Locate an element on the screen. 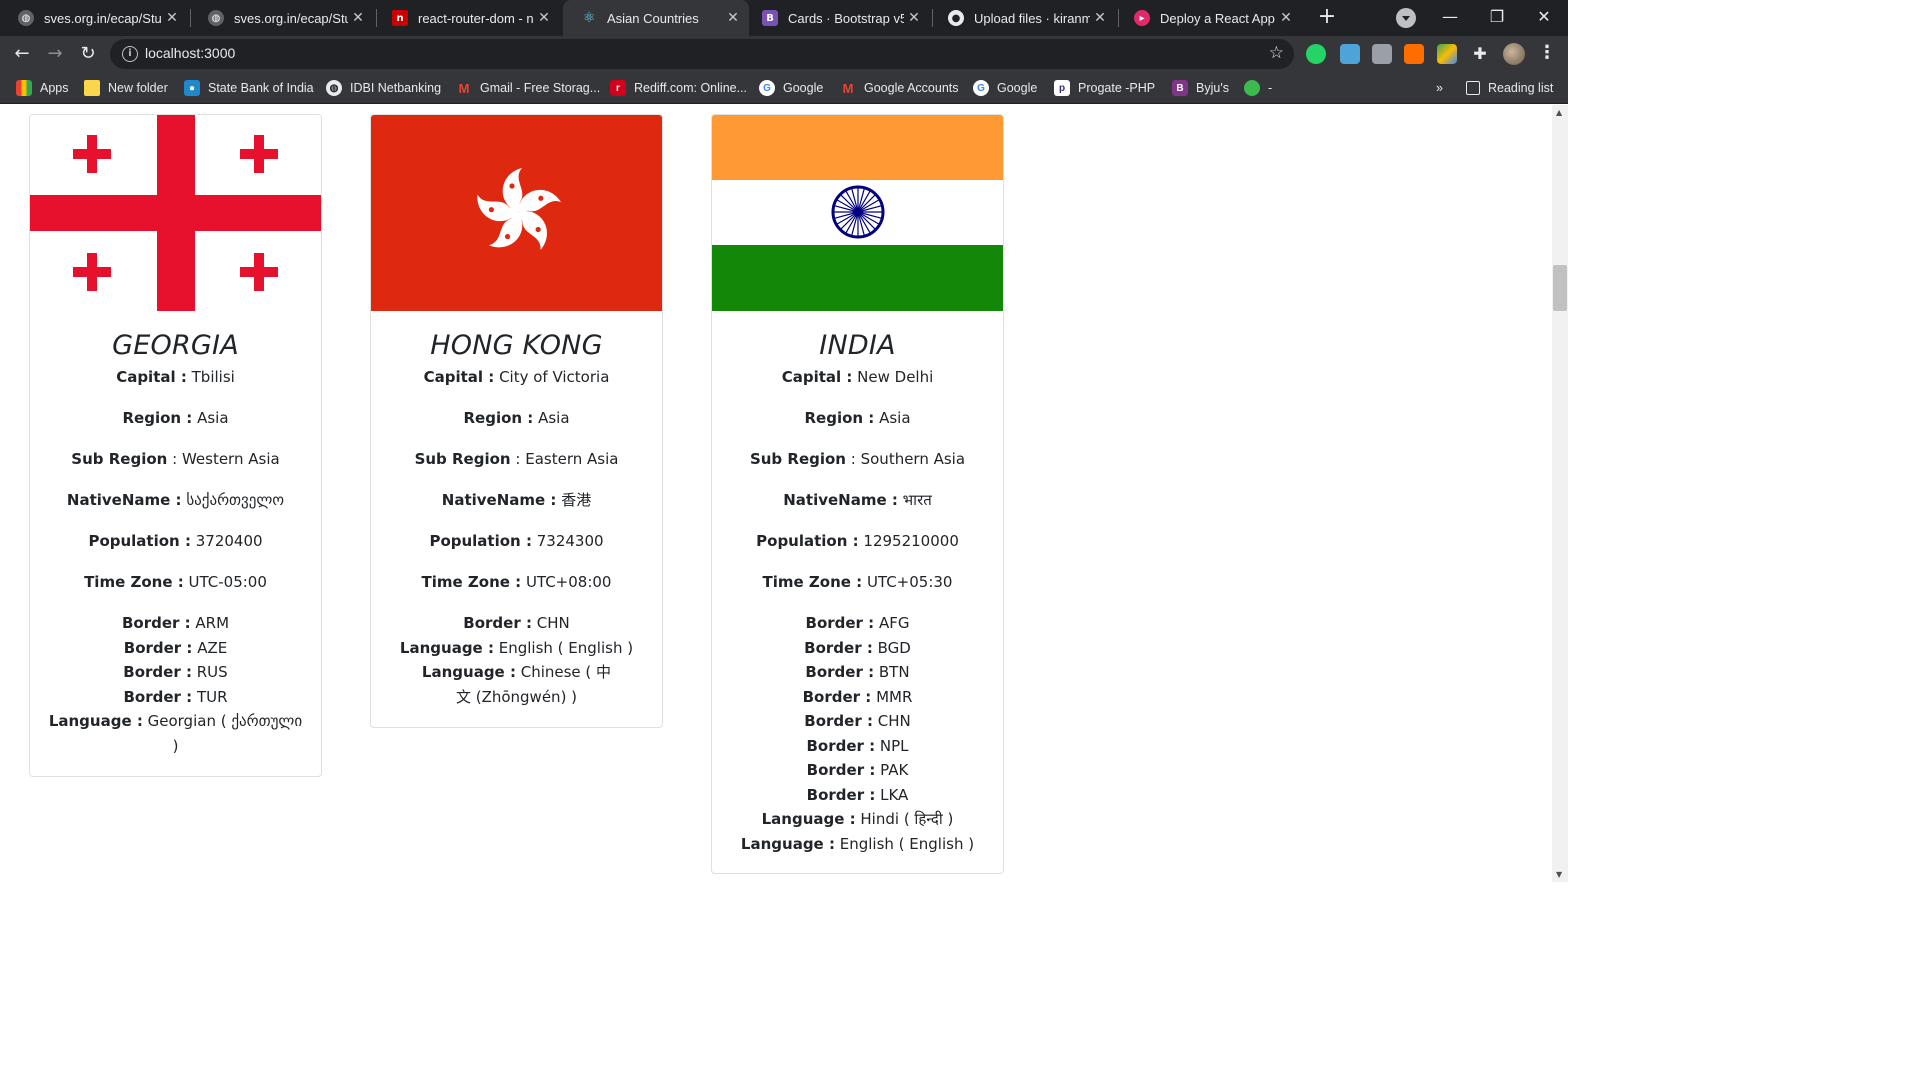  close-window-button: ✕ is located at coordinates (1544, 17).